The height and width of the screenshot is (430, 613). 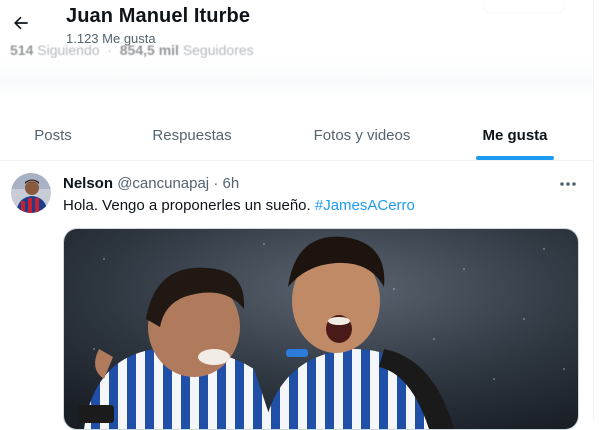 I want to click on tweet-header: Nelson @cancunapaj · 6h, so click(x=151, y=183).